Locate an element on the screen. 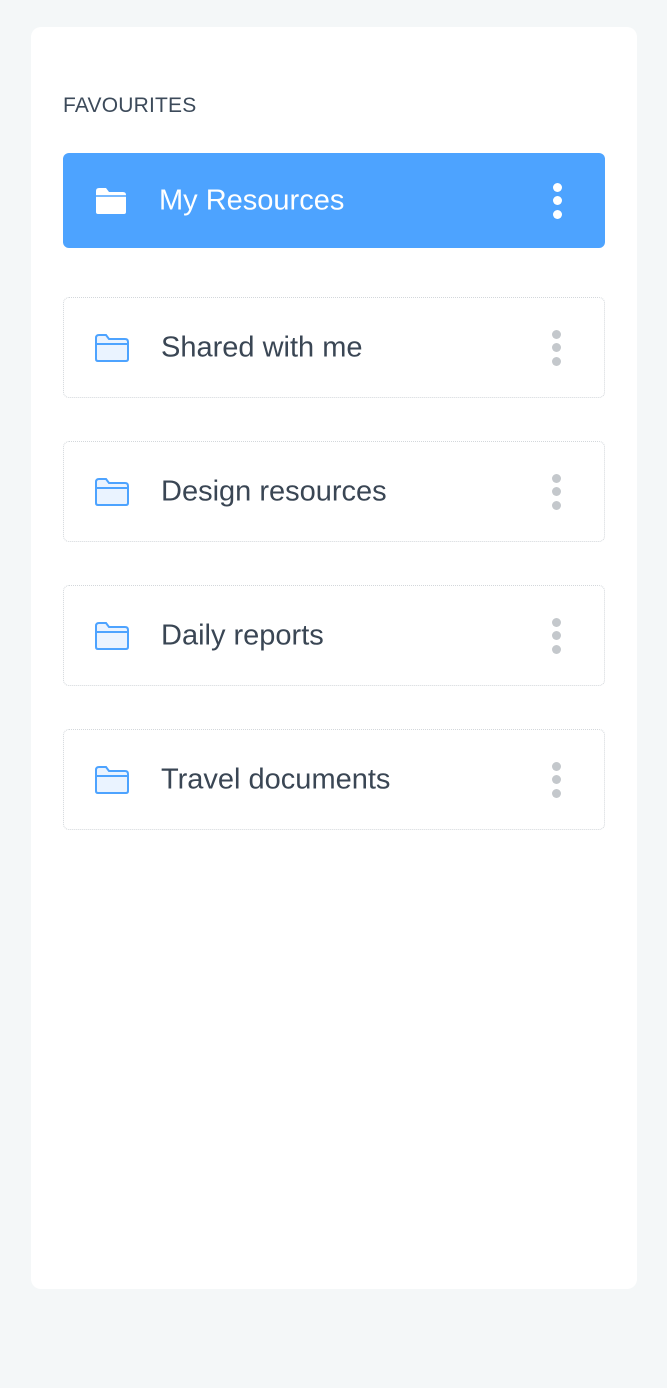 The width and height of the screenshot is (667, 1388). favourite-item-design-resources: Design resources is located at coordinates (334, 491).